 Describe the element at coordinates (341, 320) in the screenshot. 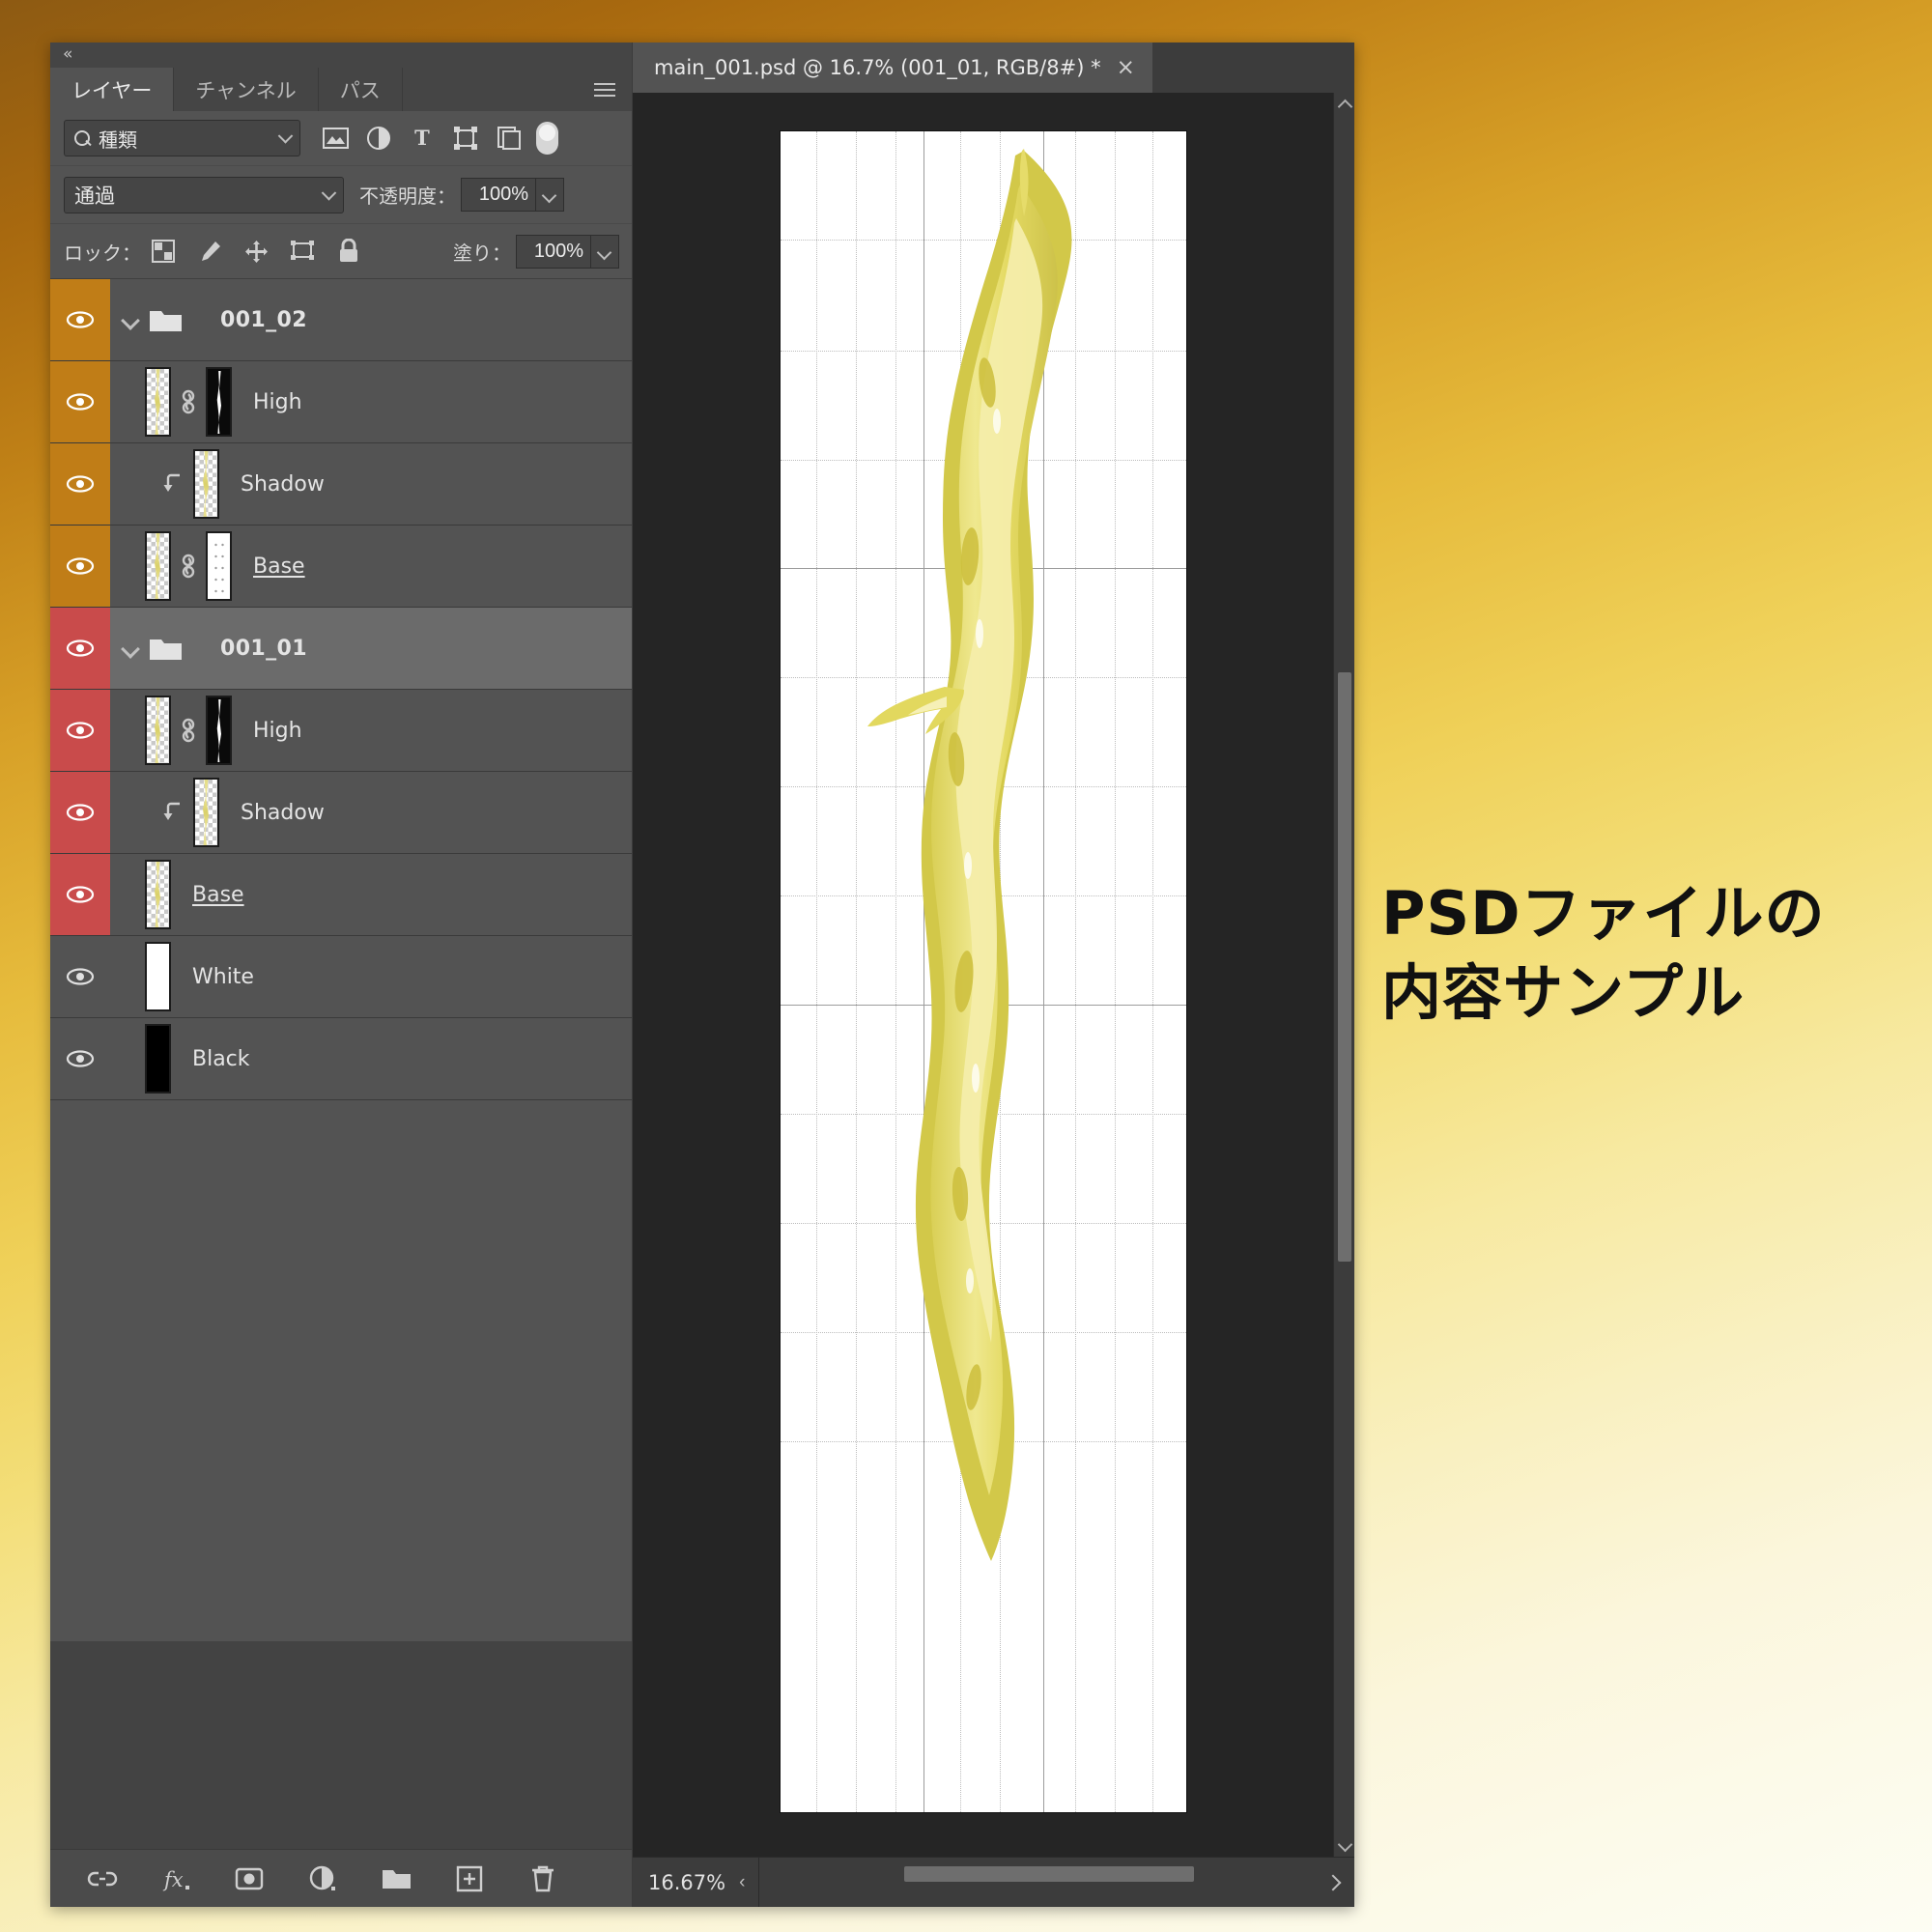

I see `layer-row-group-001-02: 001_02` at that location.